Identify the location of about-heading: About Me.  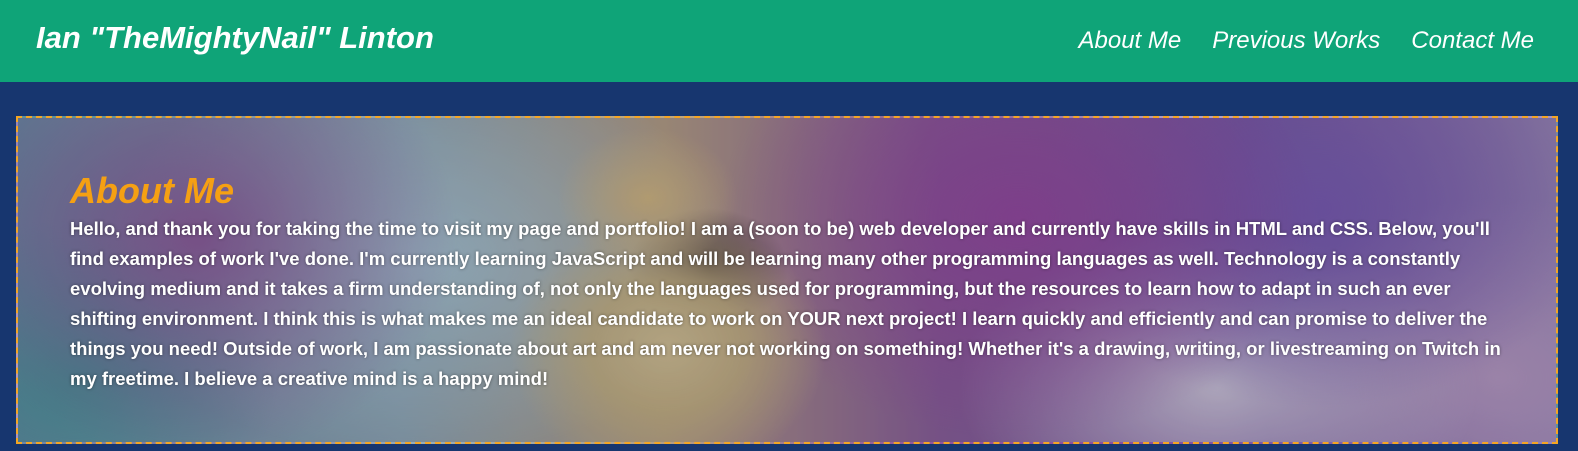
(152, 190).